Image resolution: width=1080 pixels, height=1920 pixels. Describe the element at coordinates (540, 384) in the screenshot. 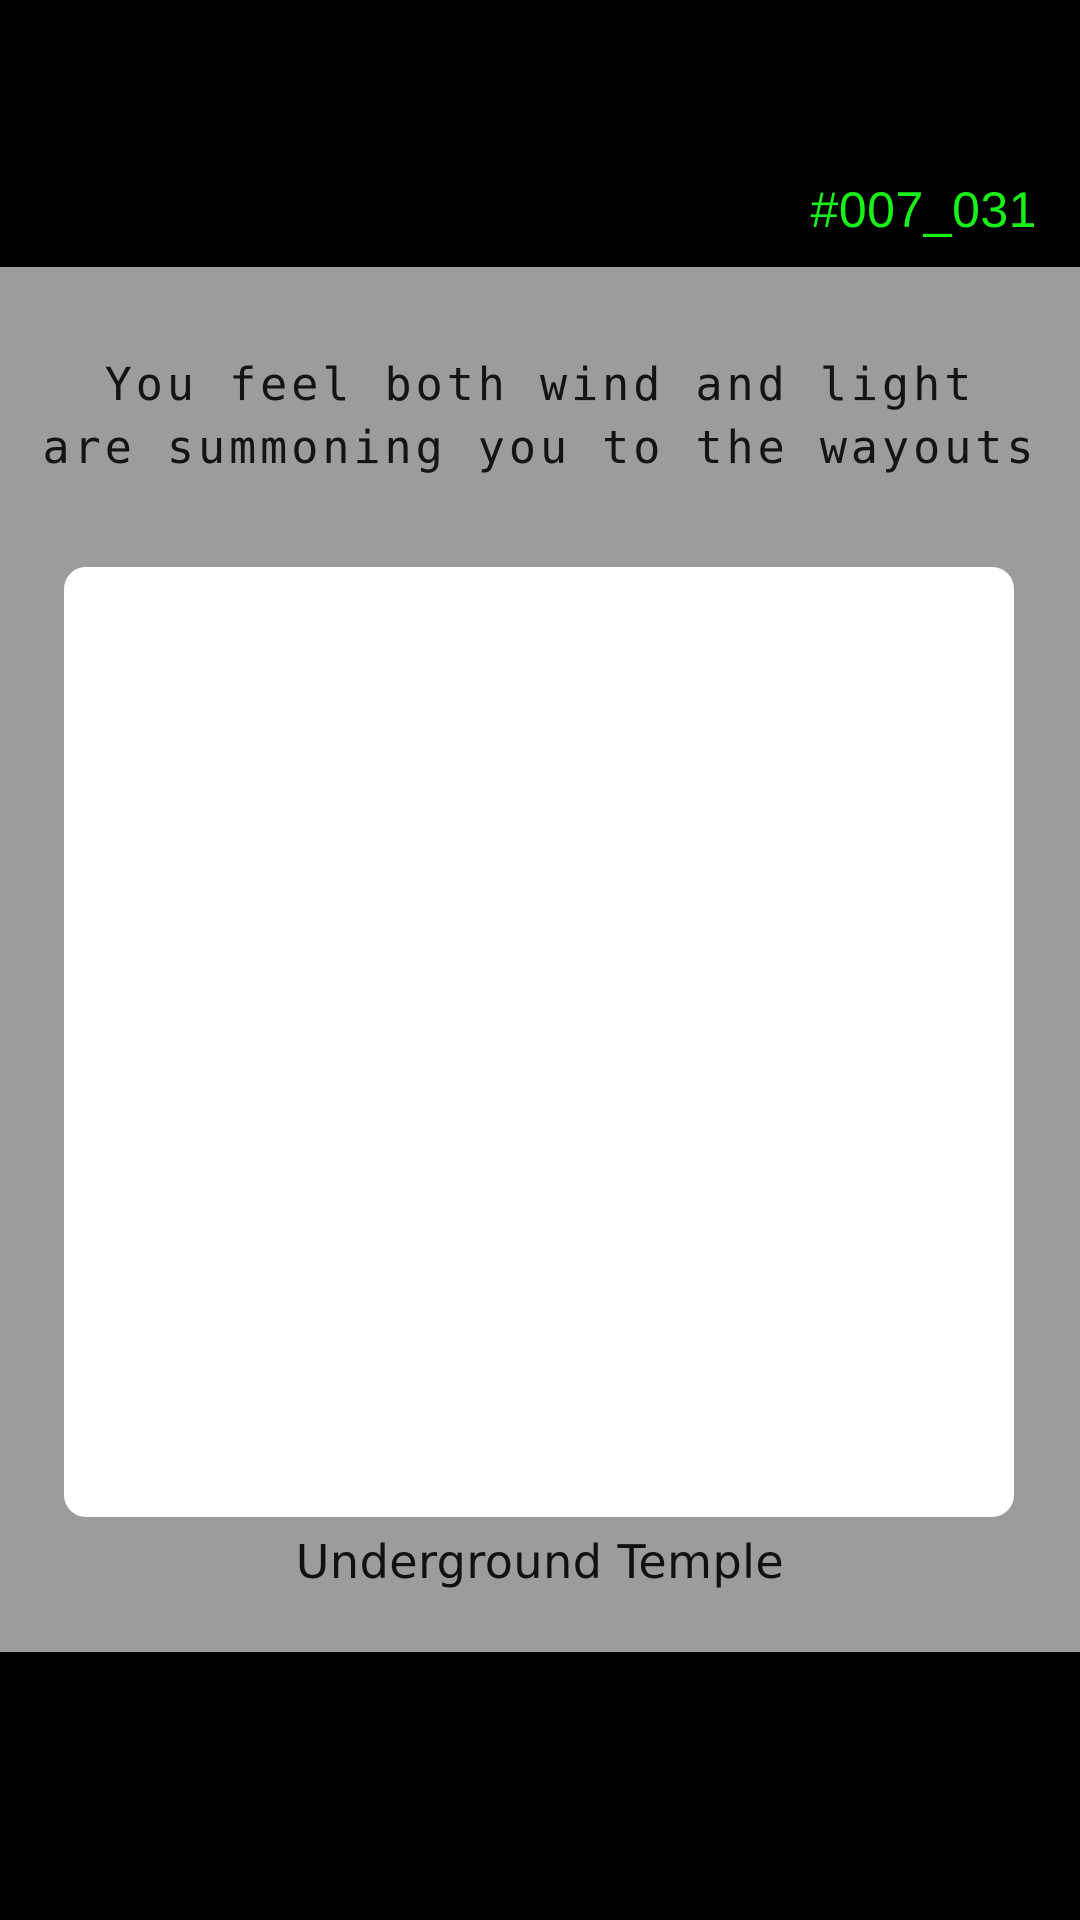

I see `narration-line-1: You feel both wind and light` at that location.